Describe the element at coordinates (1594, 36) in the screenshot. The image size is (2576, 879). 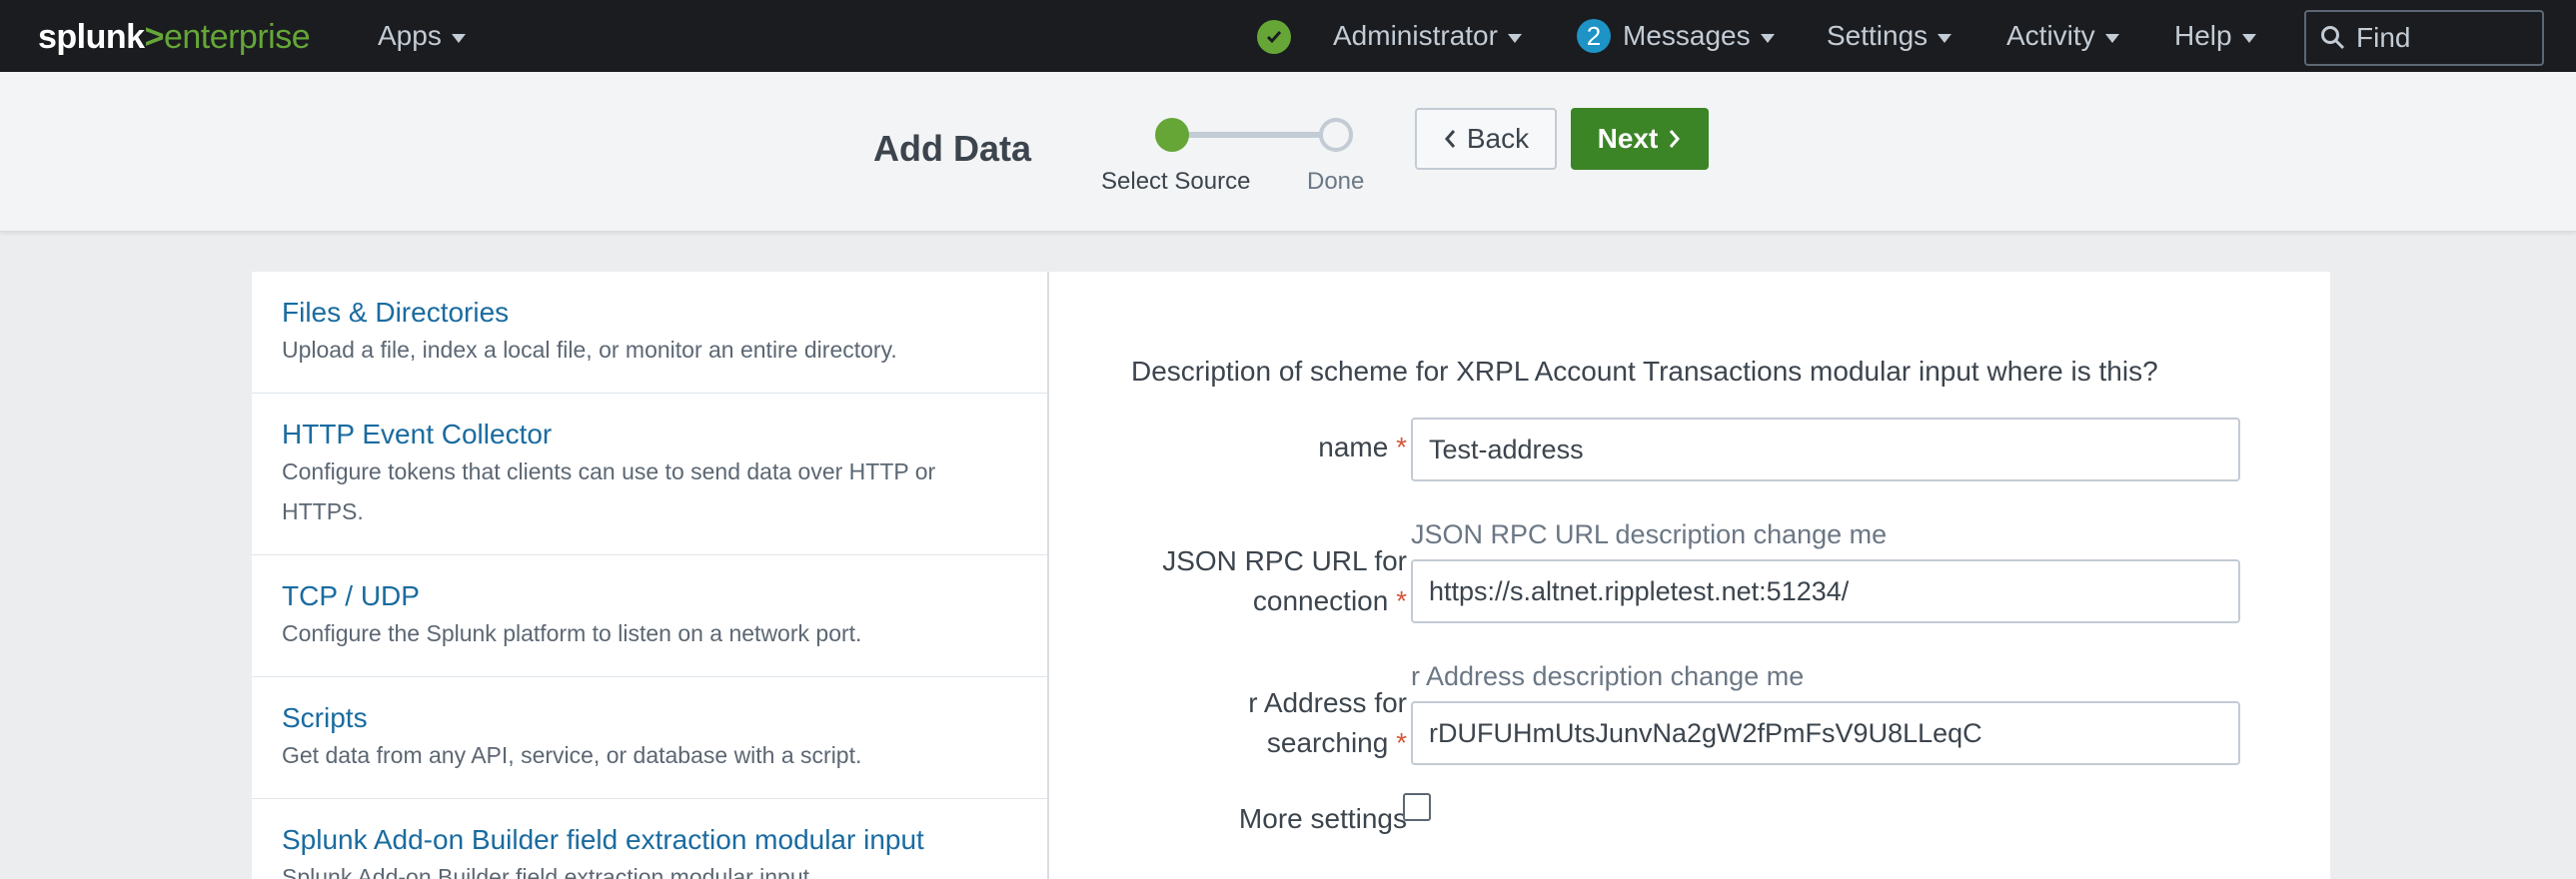
I see `messages-count-badge: 2` at that location.